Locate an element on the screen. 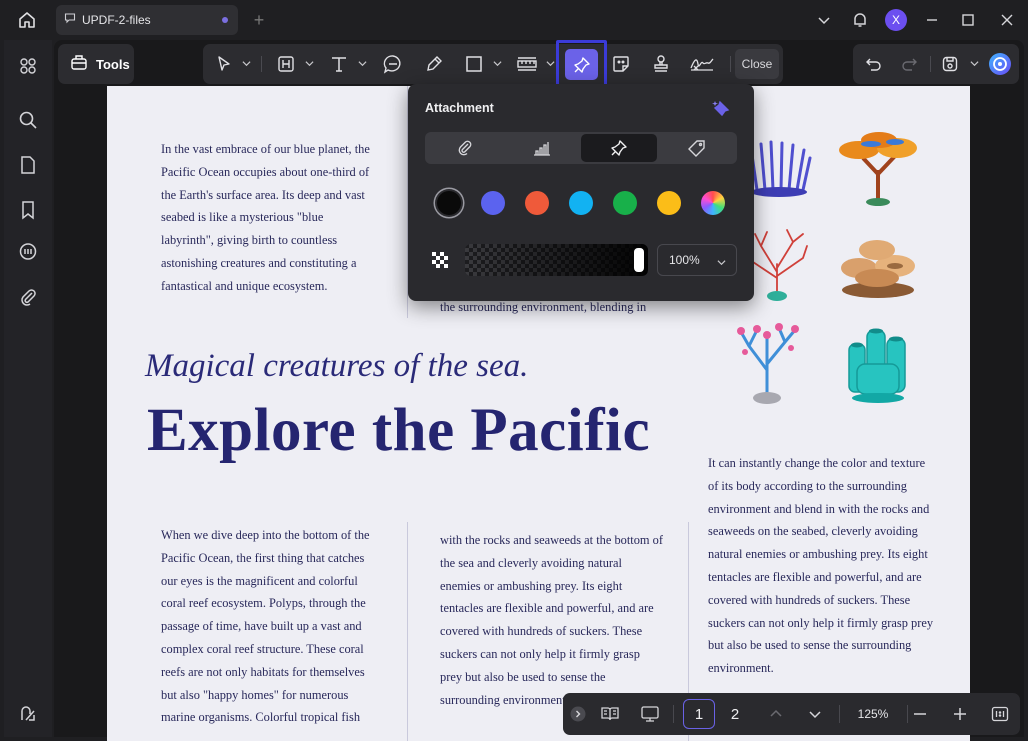 Image resolution: width=1028 pixels, height=741 pixels. tools-button: Tools is located at coordinates (96, 64).